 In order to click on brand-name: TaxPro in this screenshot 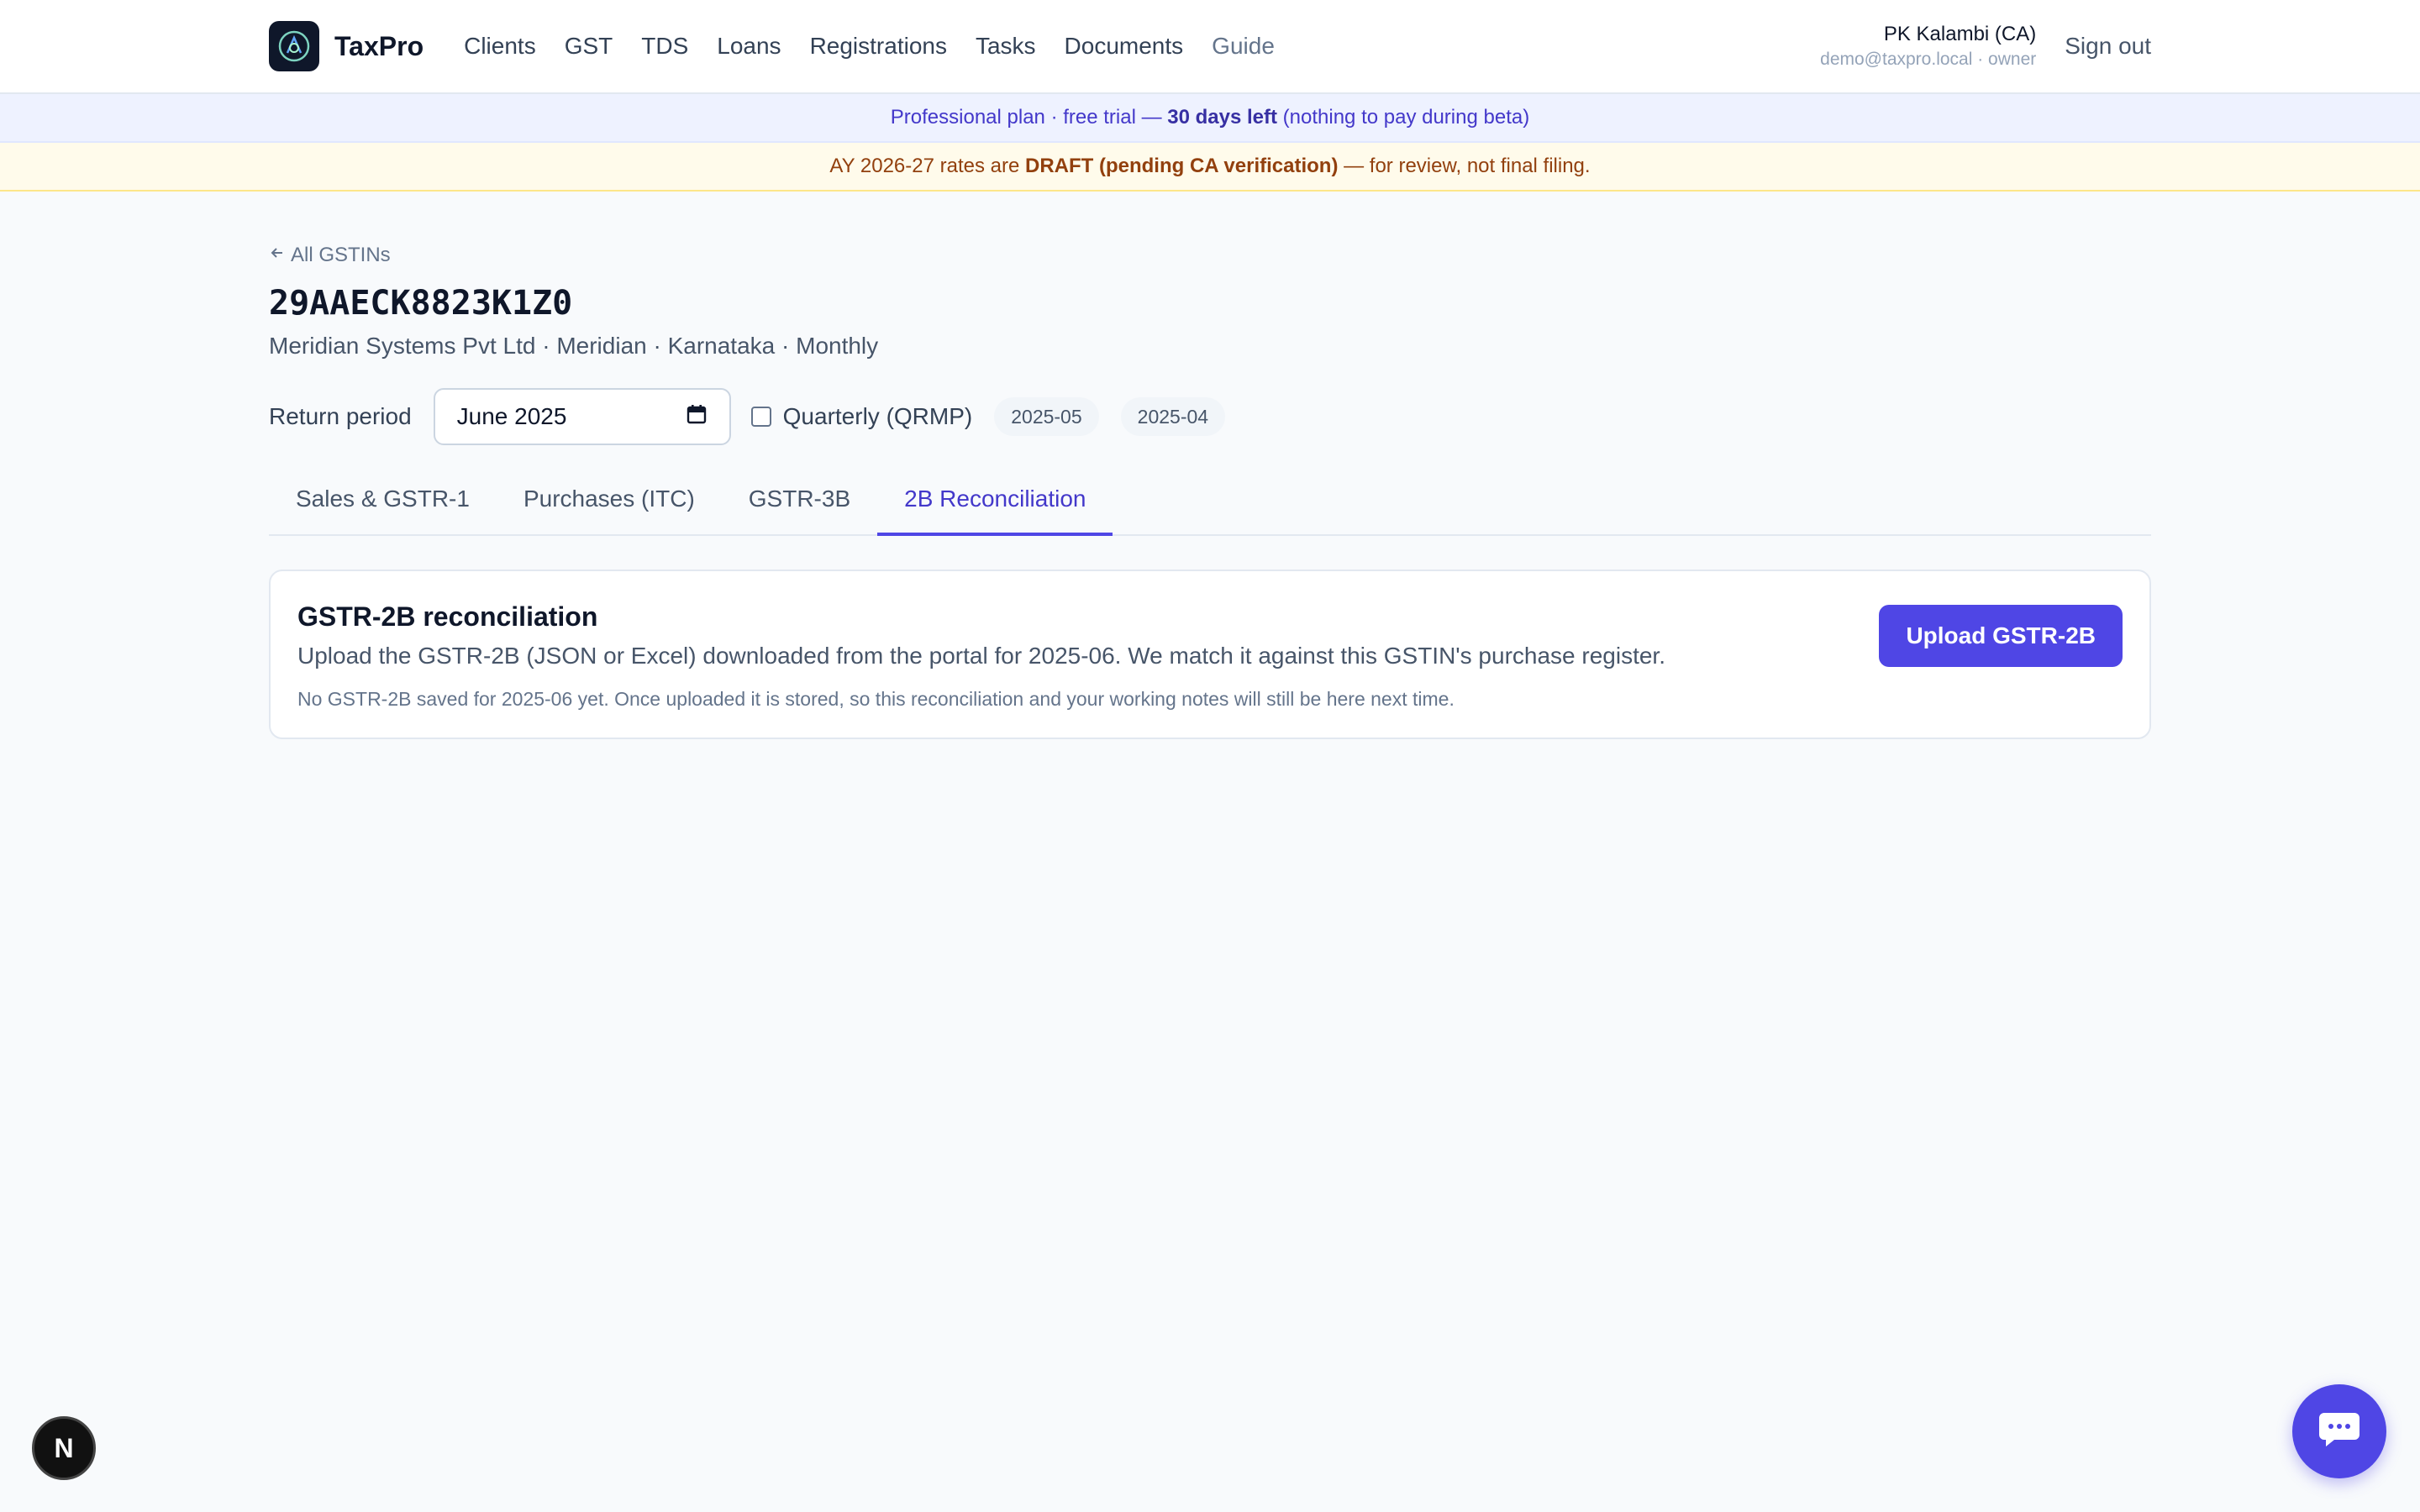, I will do `click(379, 46)`.